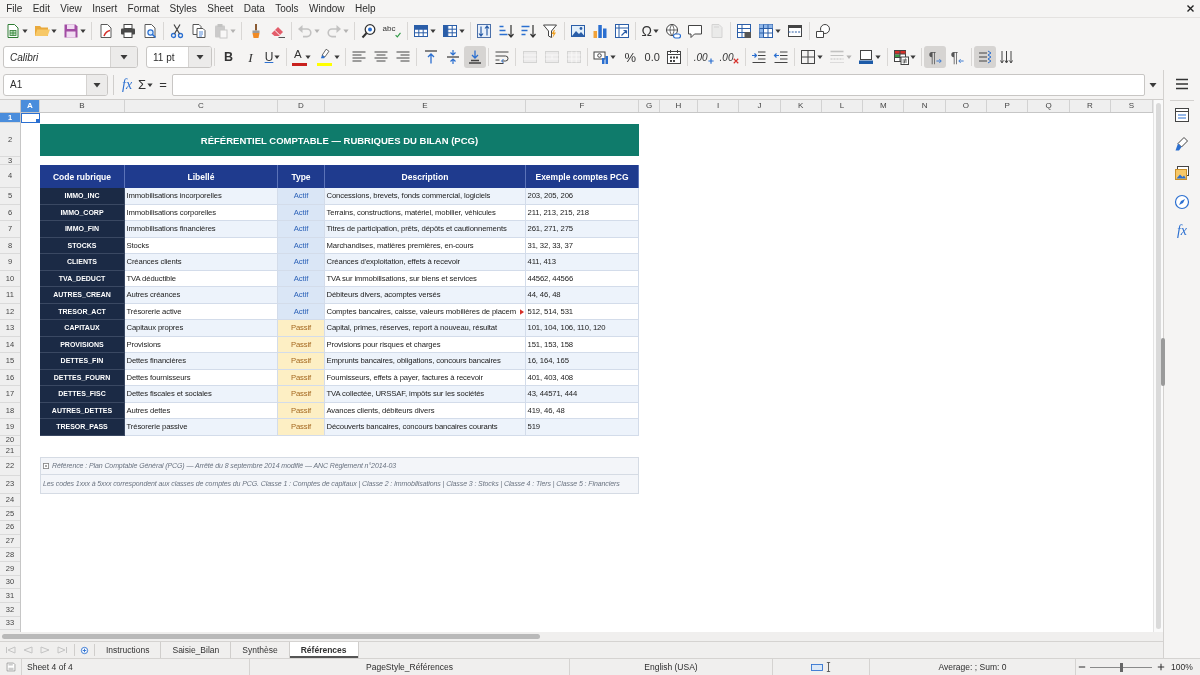 The height and width of the screenshot is (675, 1200). What do you see at coordinates (502, 57) in the screenshot?
I see `wrap-text-icon` at bounding box center [502, 57].